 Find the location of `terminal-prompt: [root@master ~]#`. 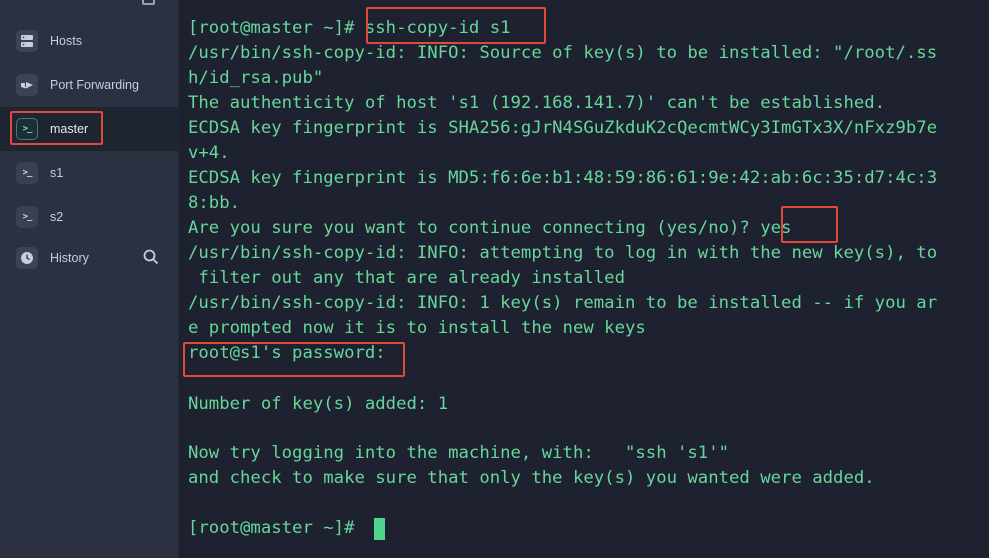

terminal-prompt: [root@master ~]# is located at coordinates (276, 528).